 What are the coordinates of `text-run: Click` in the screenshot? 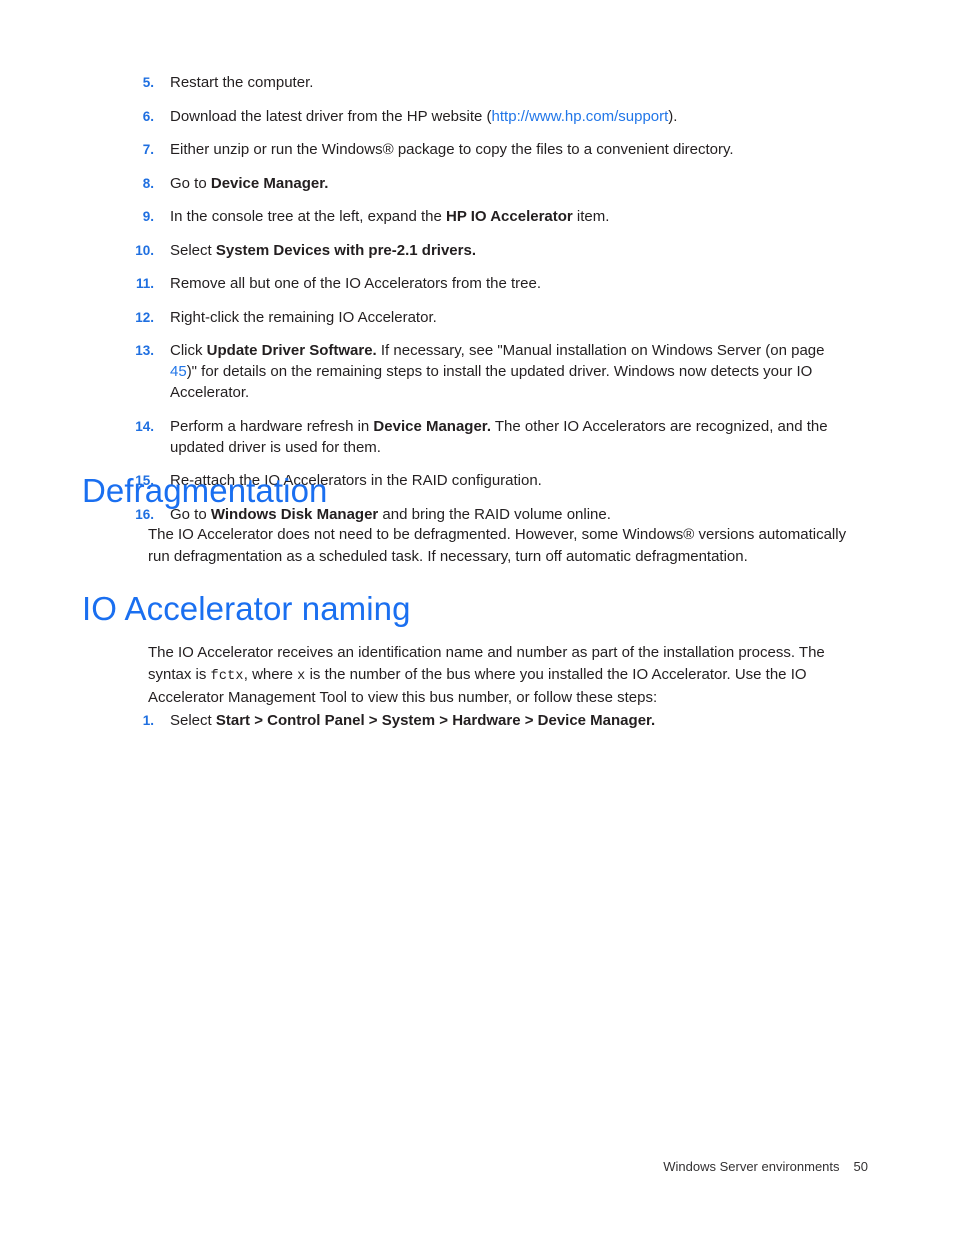 It's located at (188, 350).